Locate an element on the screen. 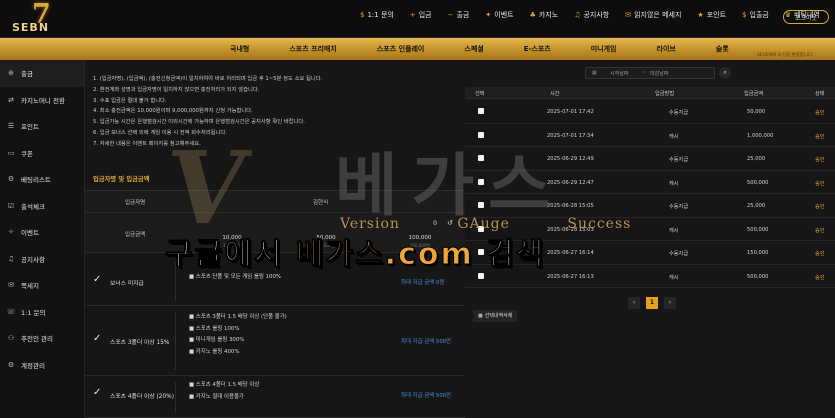 The image size is (835, 418). banner-word: 검색 is located at coordinates (516, 254).